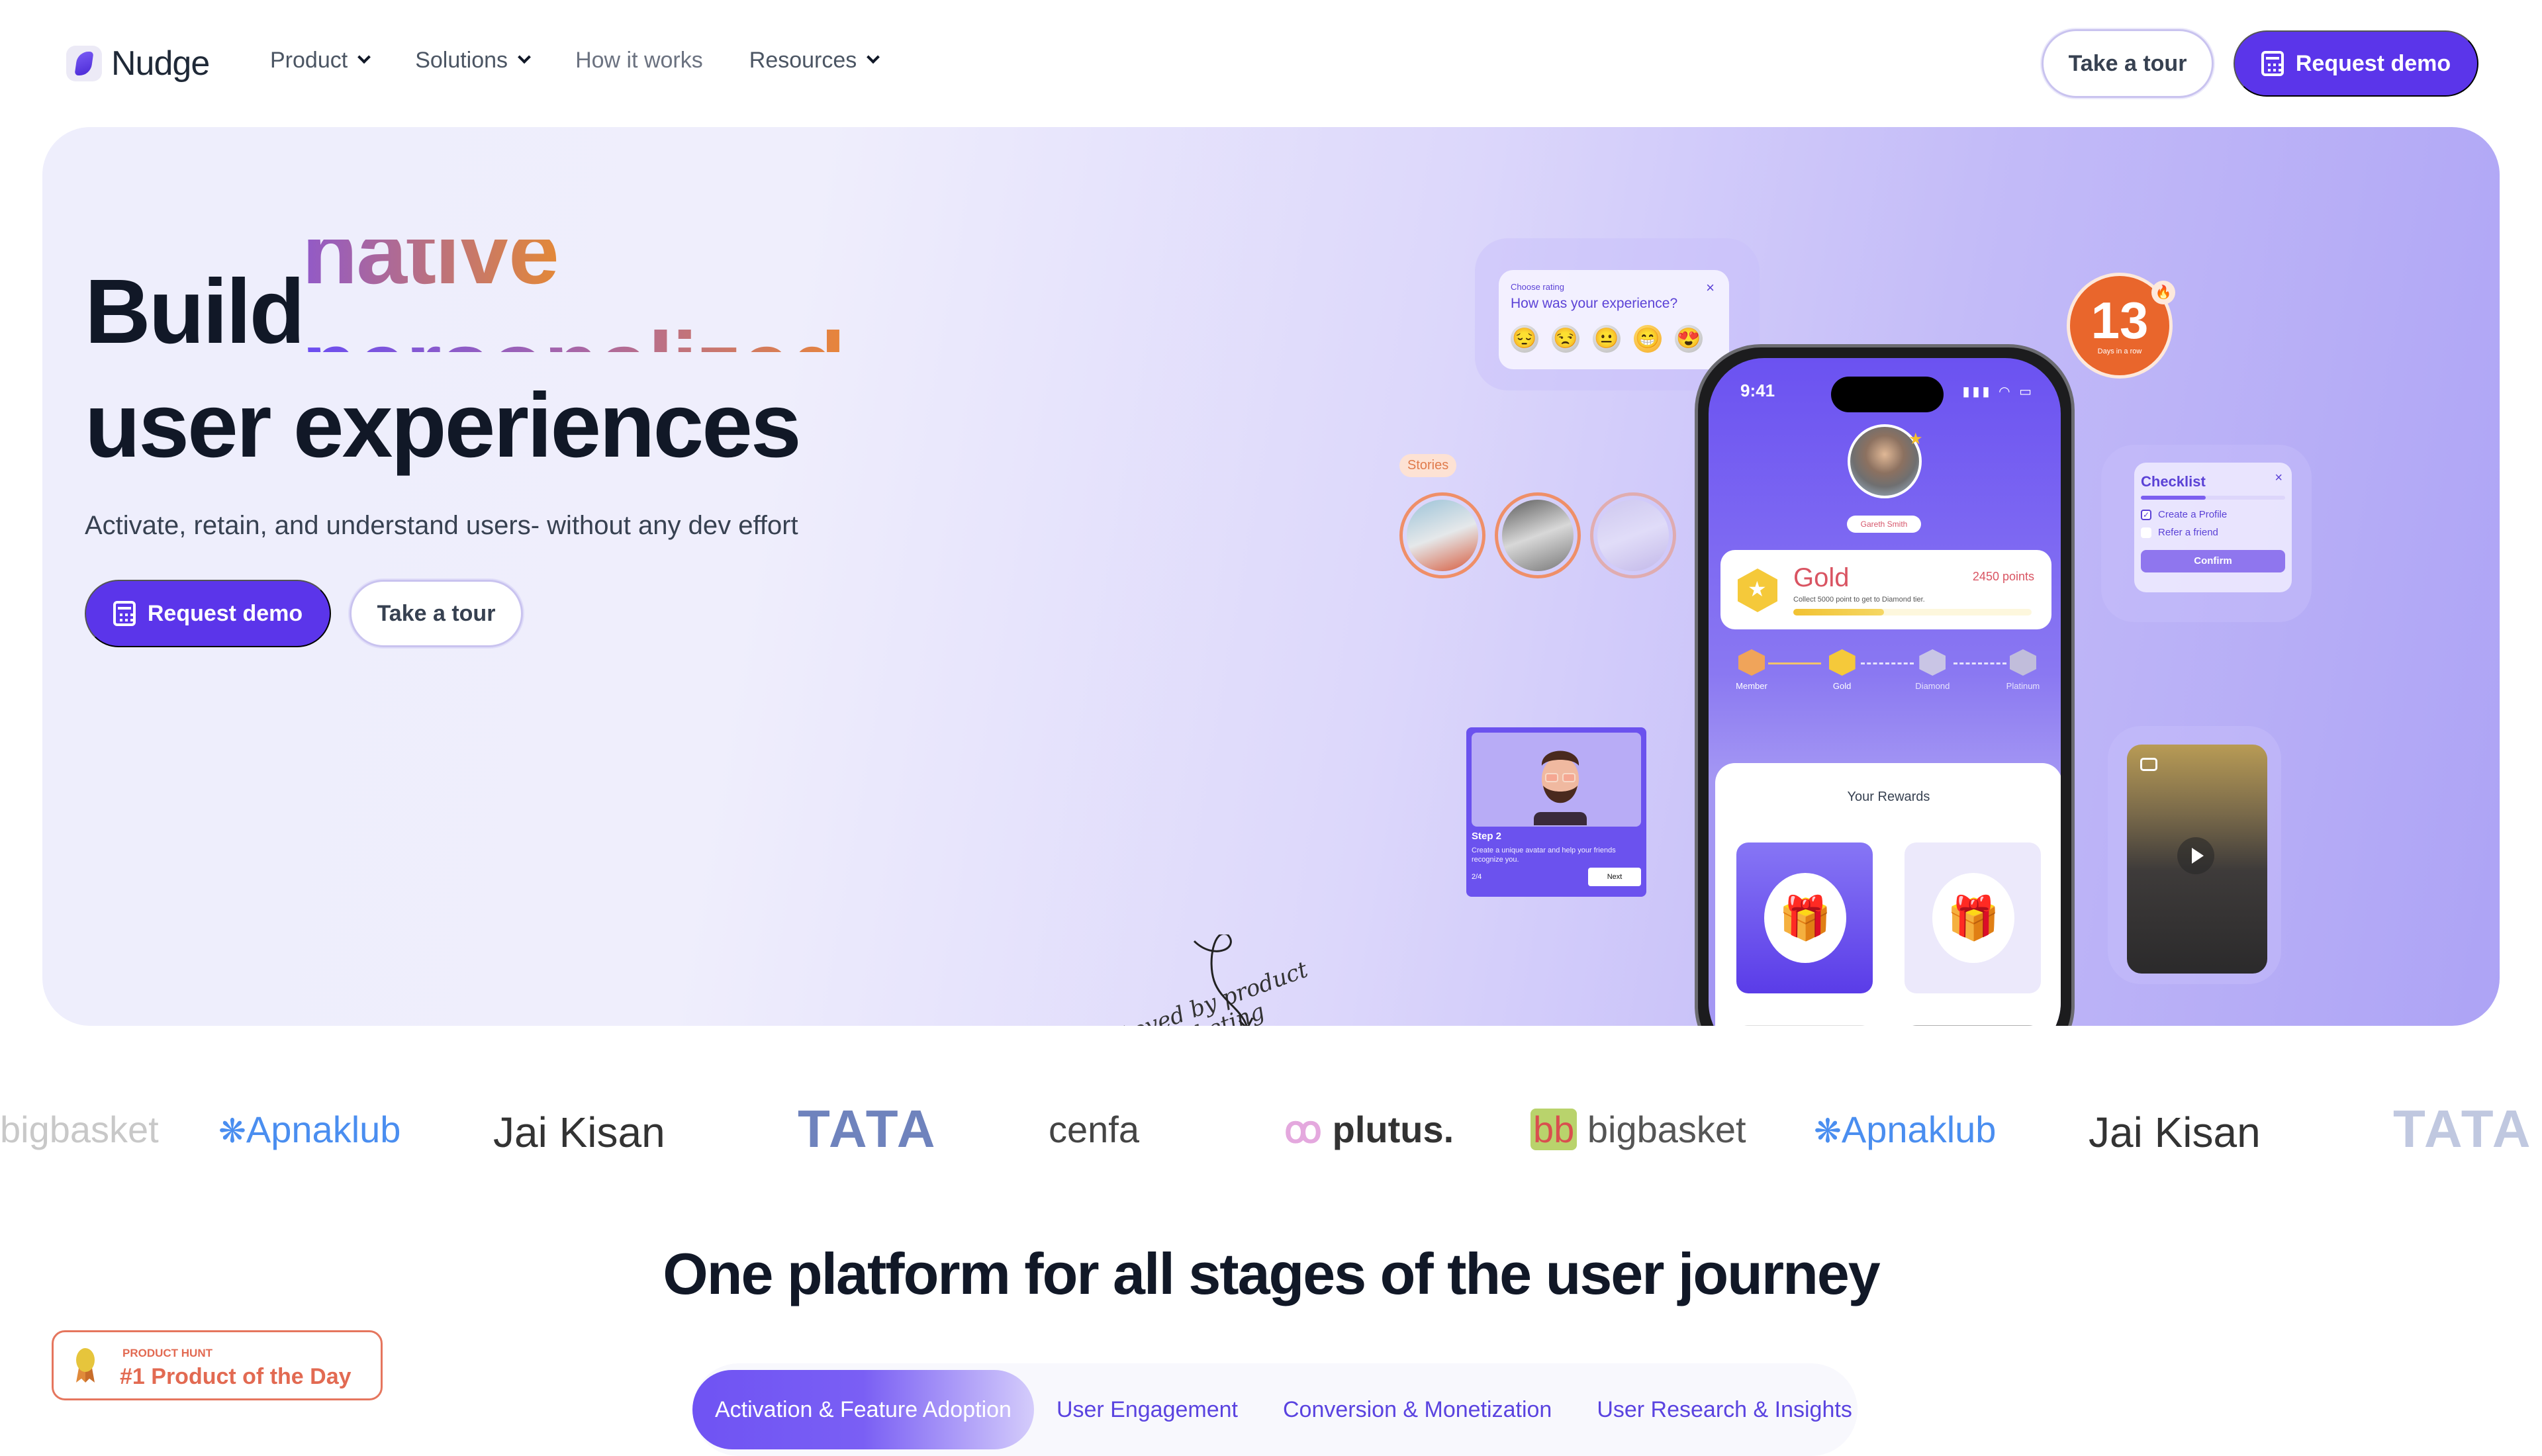  Describe the element at coordinates (2463, 1128) in the screenshot. I see `logo-tata: TATA` at that location.